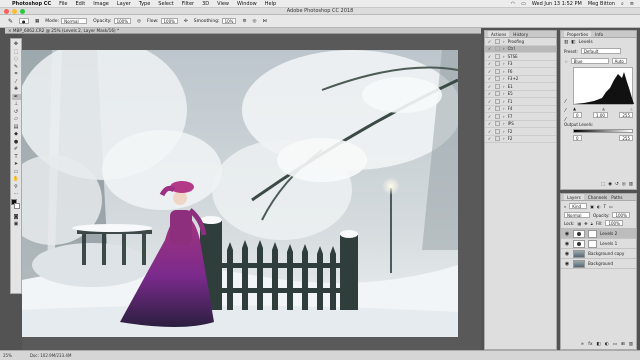  What do you see at coordinates (579, 223) in the screenshot?
I see `lock-pixels-icon: ▦` at bounding box center [579, 223].